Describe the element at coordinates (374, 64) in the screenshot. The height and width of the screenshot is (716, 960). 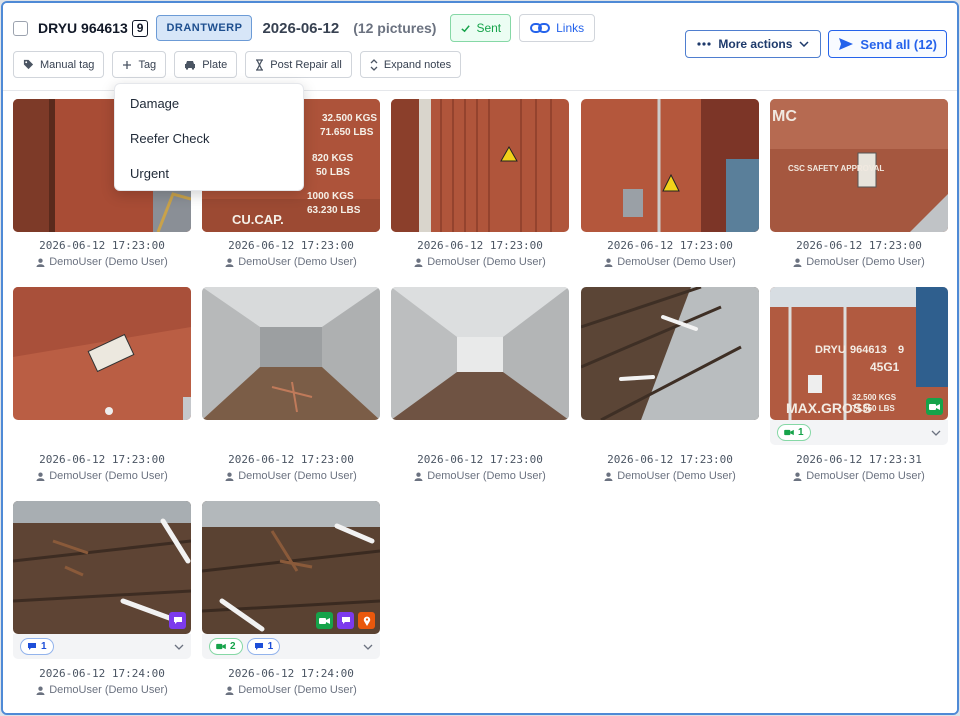
I see `expand-icon` at that location.